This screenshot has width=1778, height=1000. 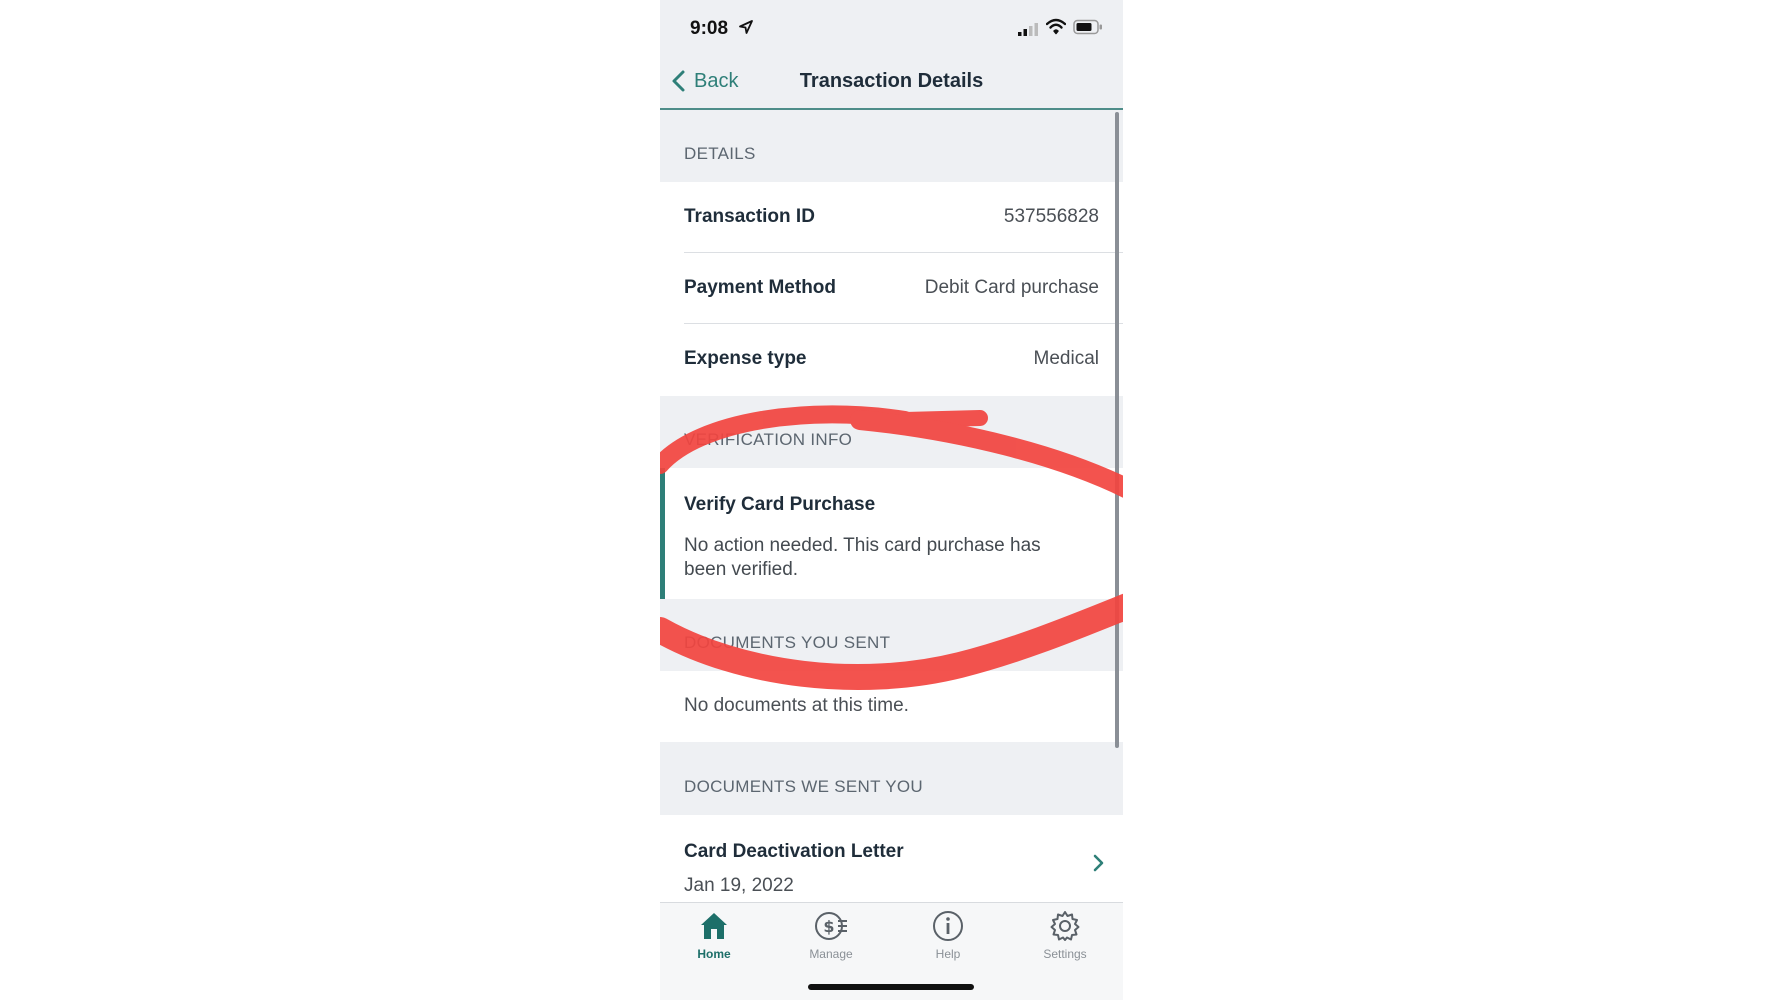 What do you see at coordinates (720, 153) in the screenshot?
I see `details-header-text: DETAILS` at bounding box center [720, 153].